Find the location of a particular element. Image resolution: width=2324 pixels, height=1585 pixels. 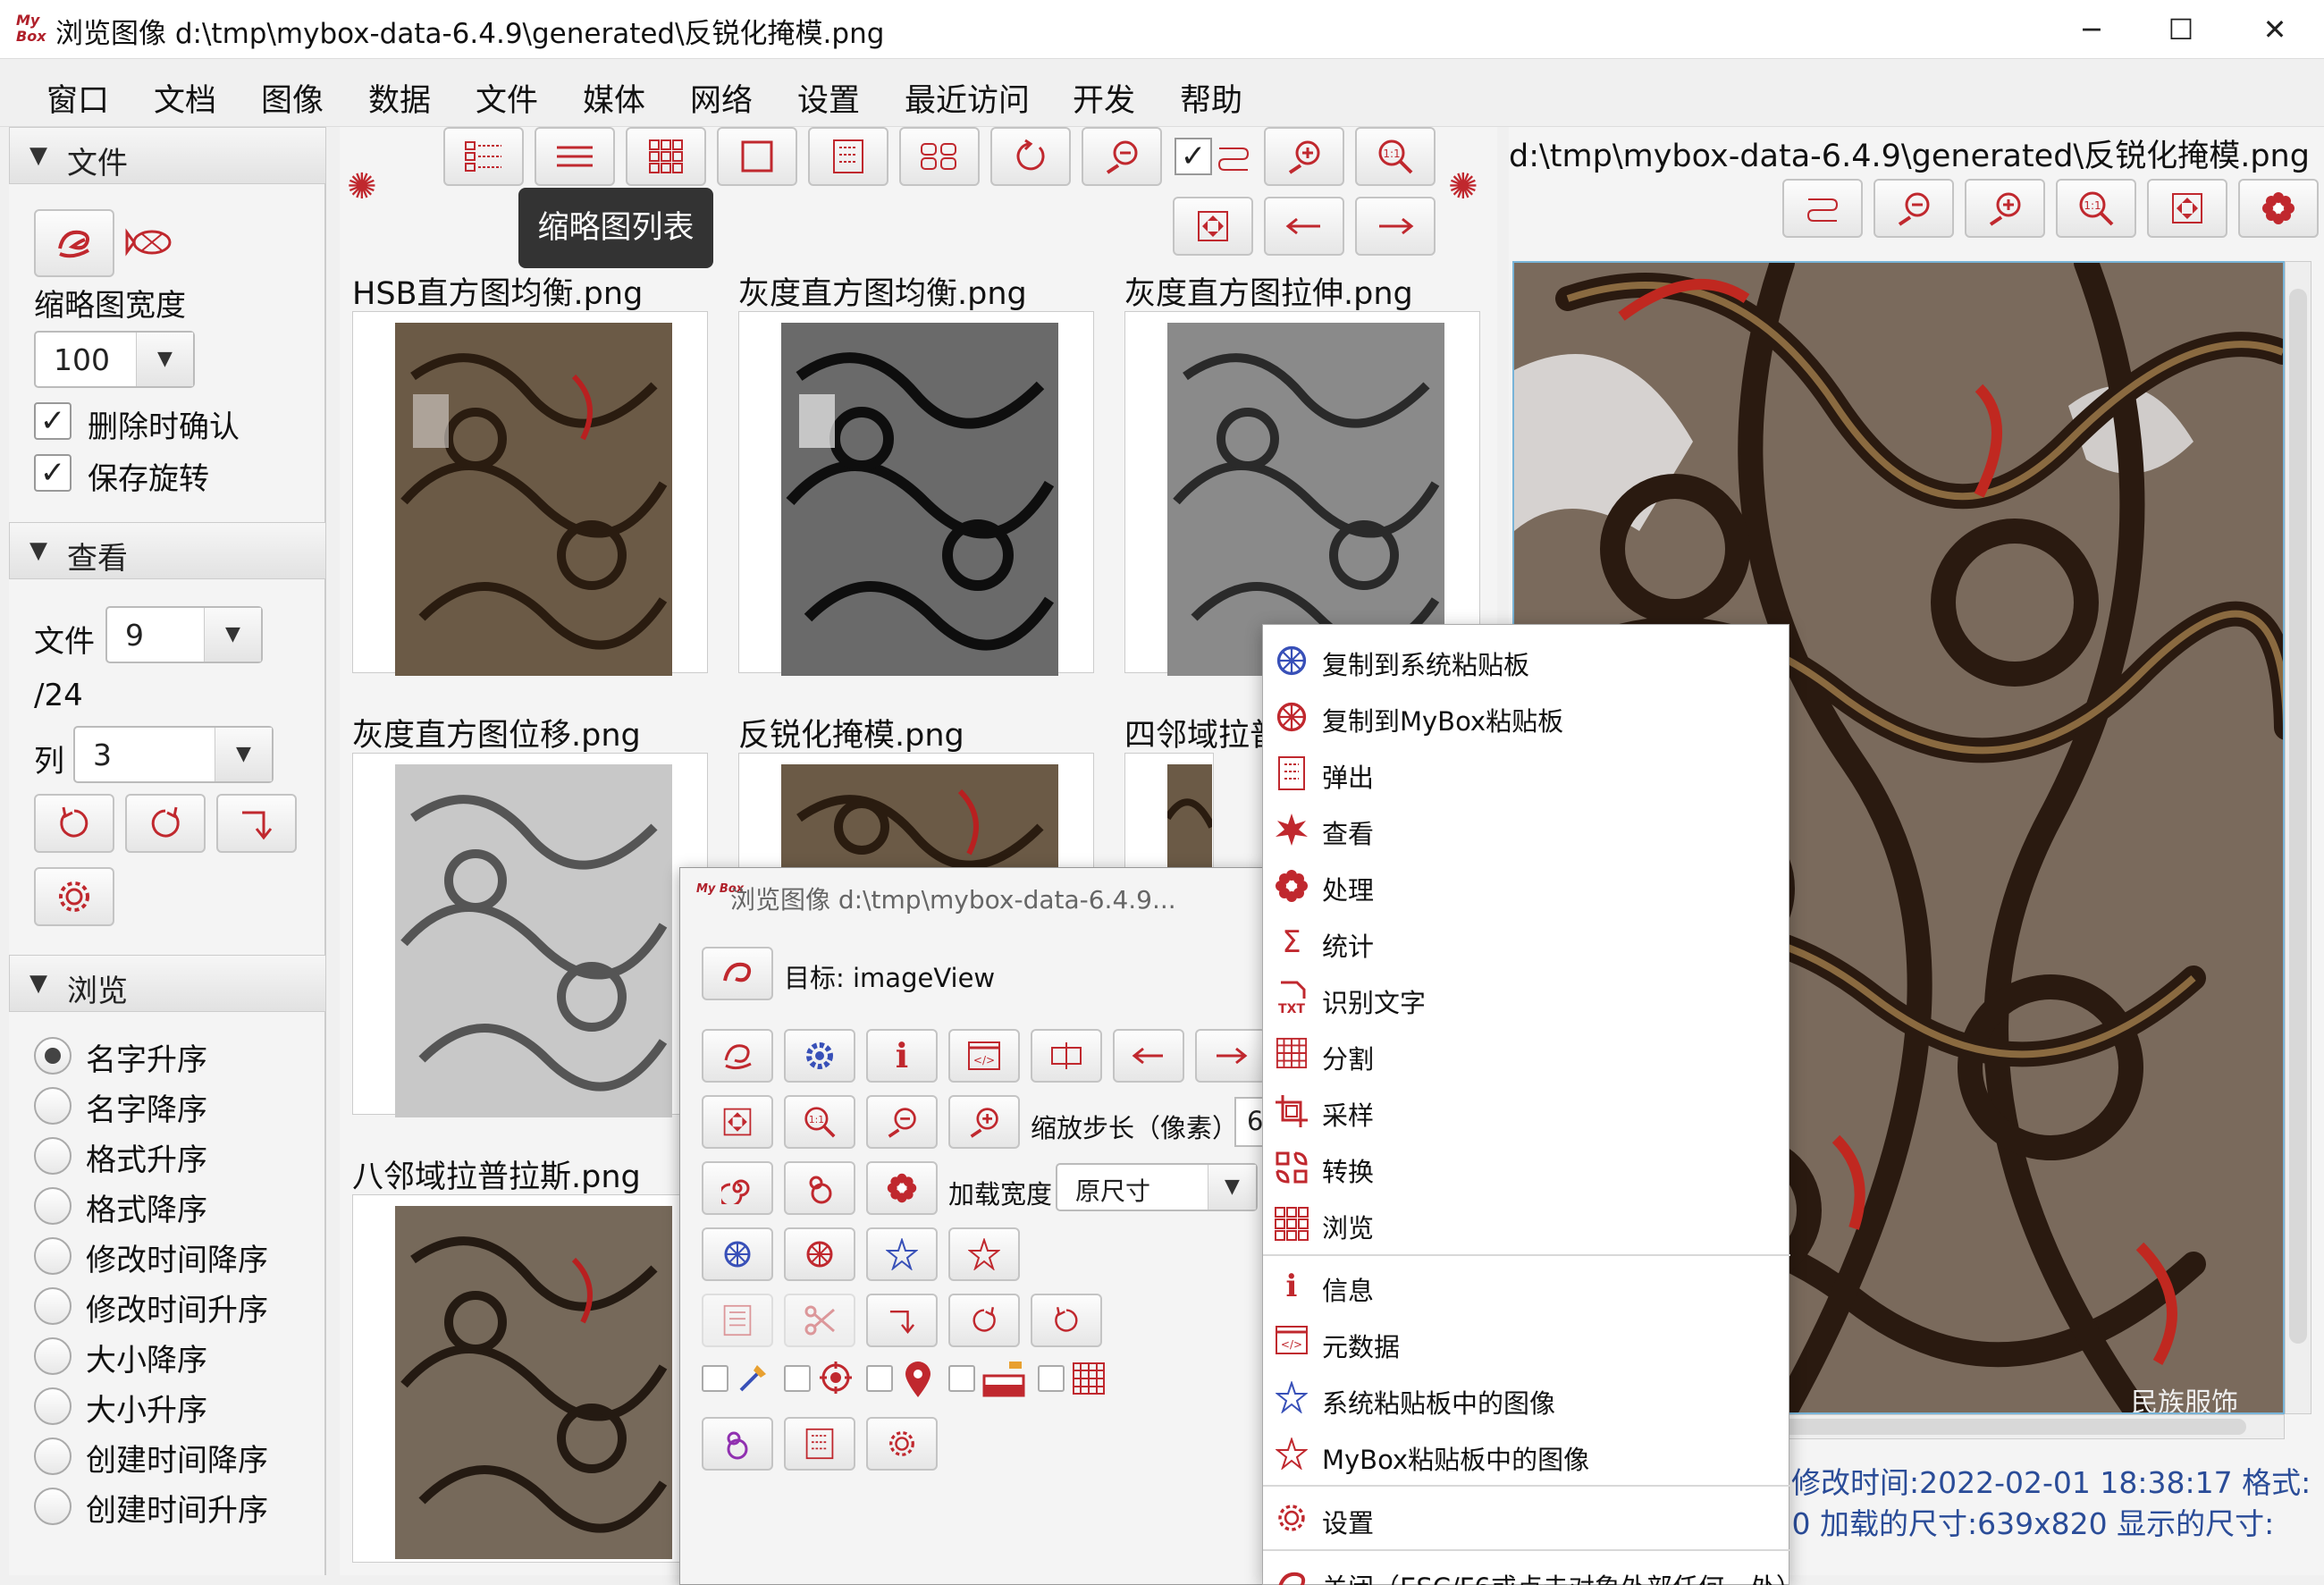

menu-item-system-clipboard-images: 系统粘贴板中的图像 is located at coordinates (1527, 1398).